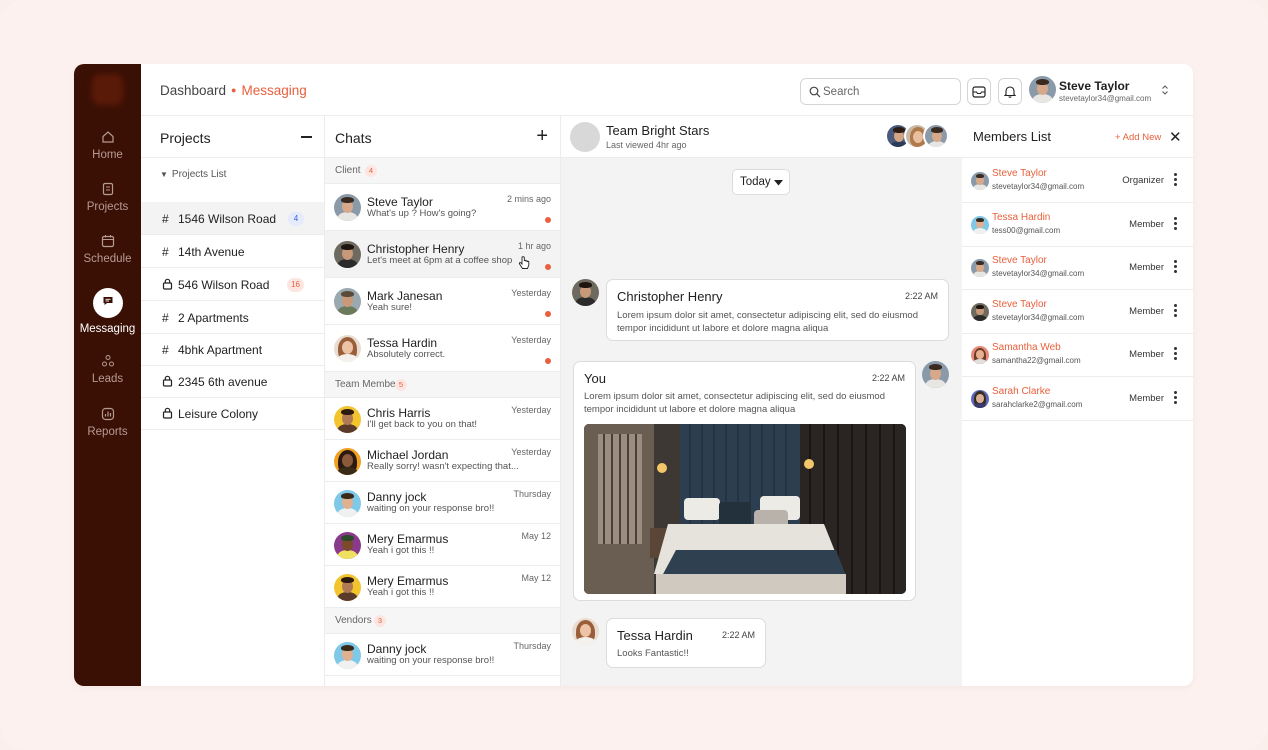 The width and height of the screenshot is (1268, 750). What do you see at coordinates (232, 251) in the screenshot?
I see `project-item: #14th Avenue` at bounding box center [232, 251].